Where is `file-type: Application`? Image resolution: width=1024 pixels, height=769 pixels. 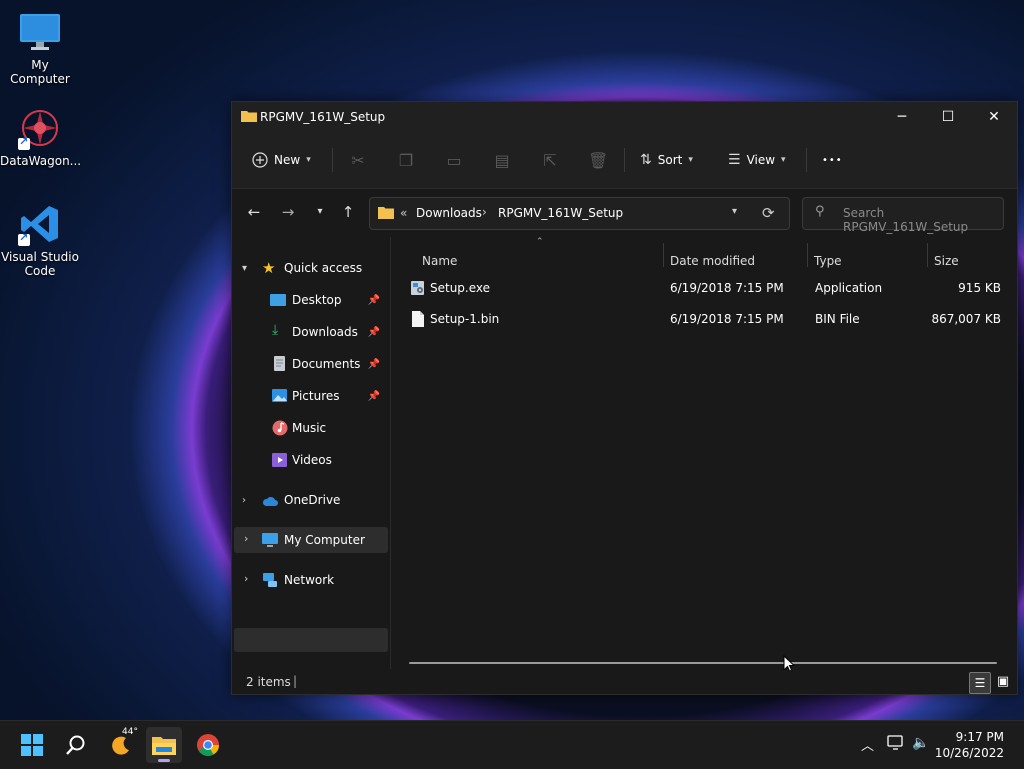 file-type: Application is located at coordinates (849, 288).